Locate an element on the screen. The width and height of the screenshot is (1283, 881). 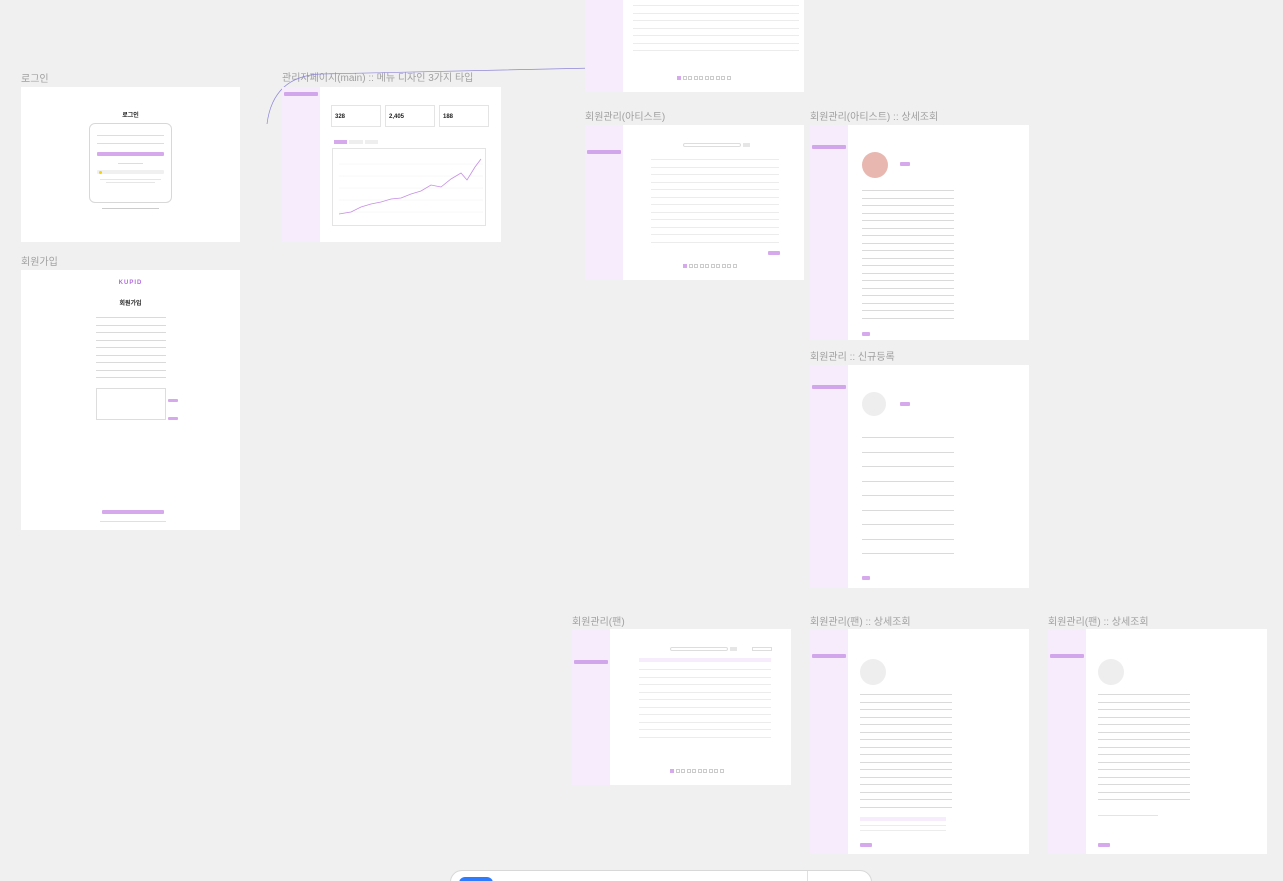
fan-detail-frame-a is located at coordinates (919, 741).